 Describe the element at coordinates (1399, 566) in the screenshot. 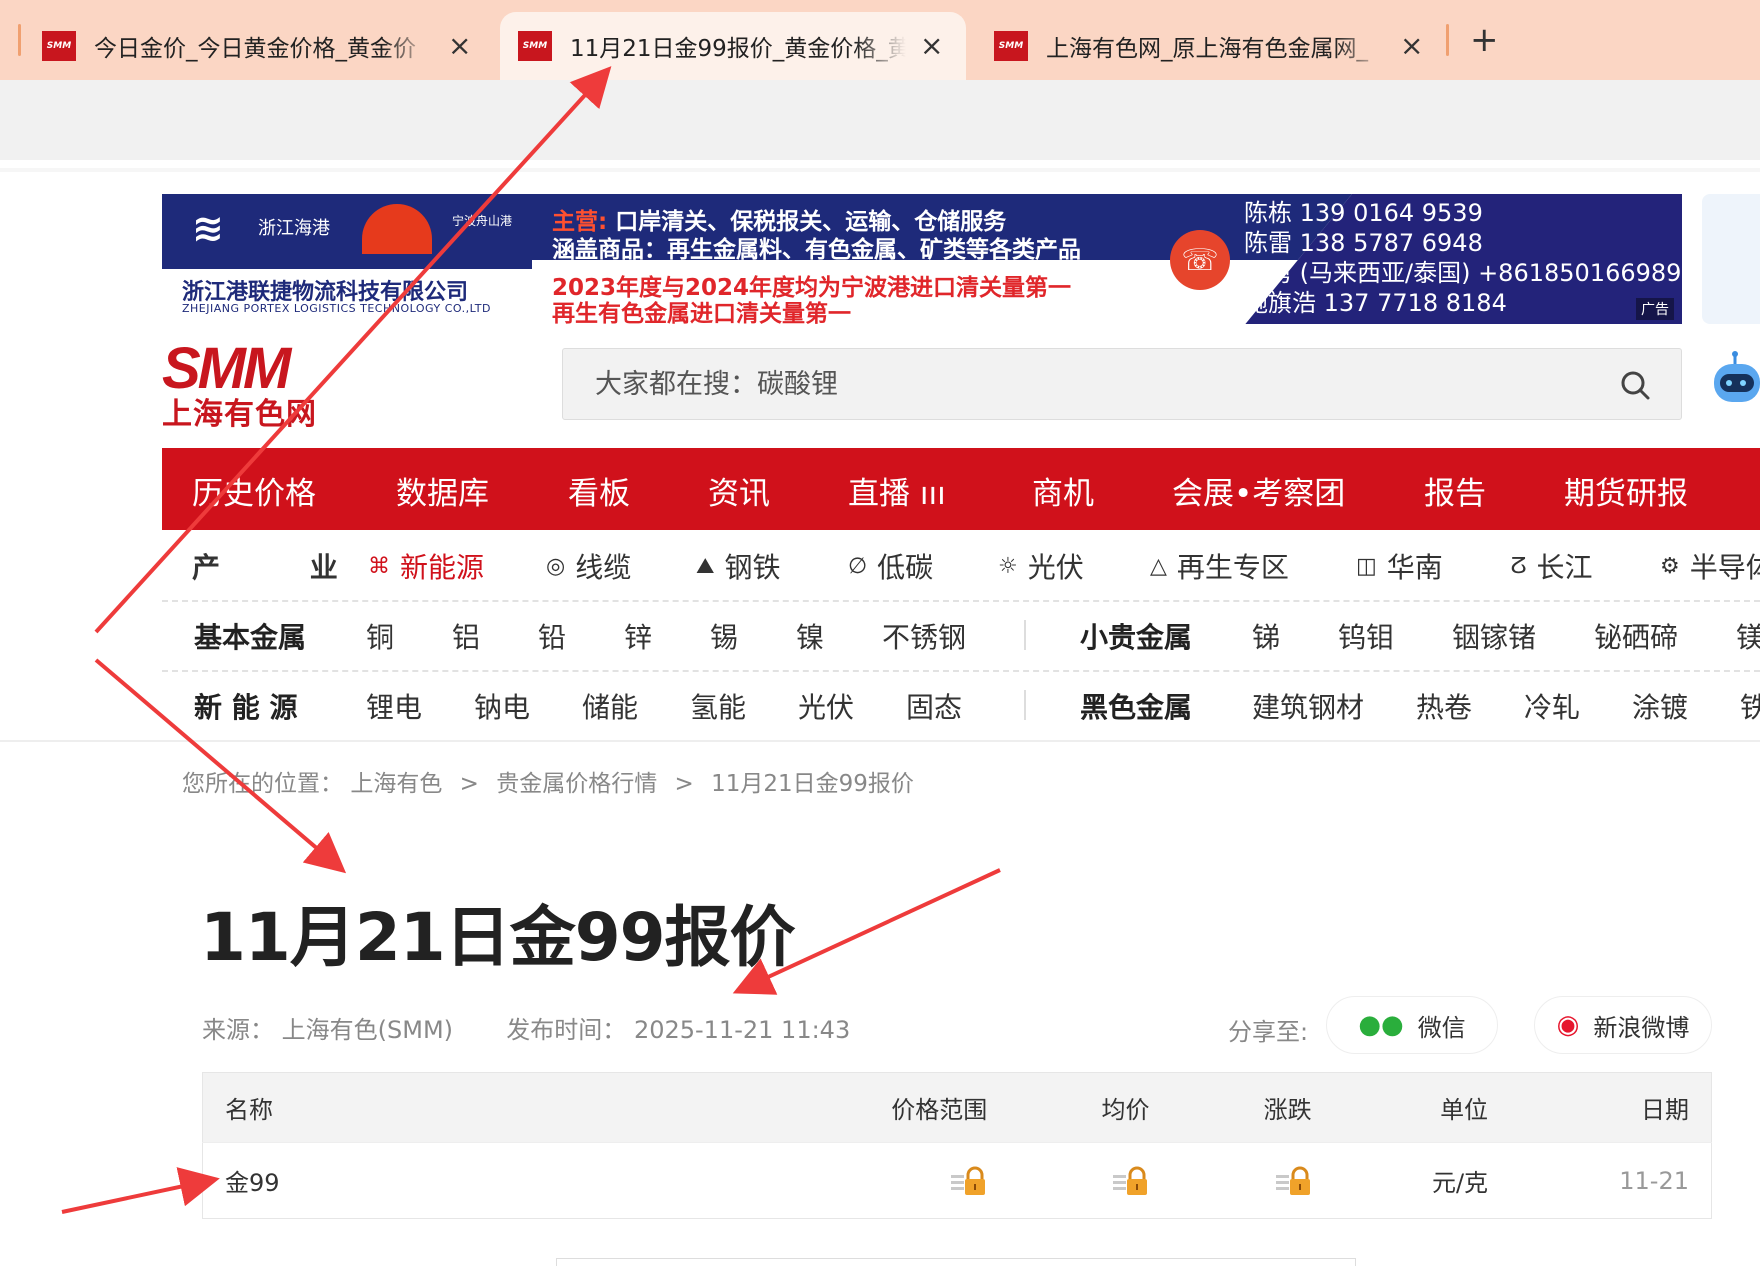

I see `industry-south-china: ◫ 华南` at that location.